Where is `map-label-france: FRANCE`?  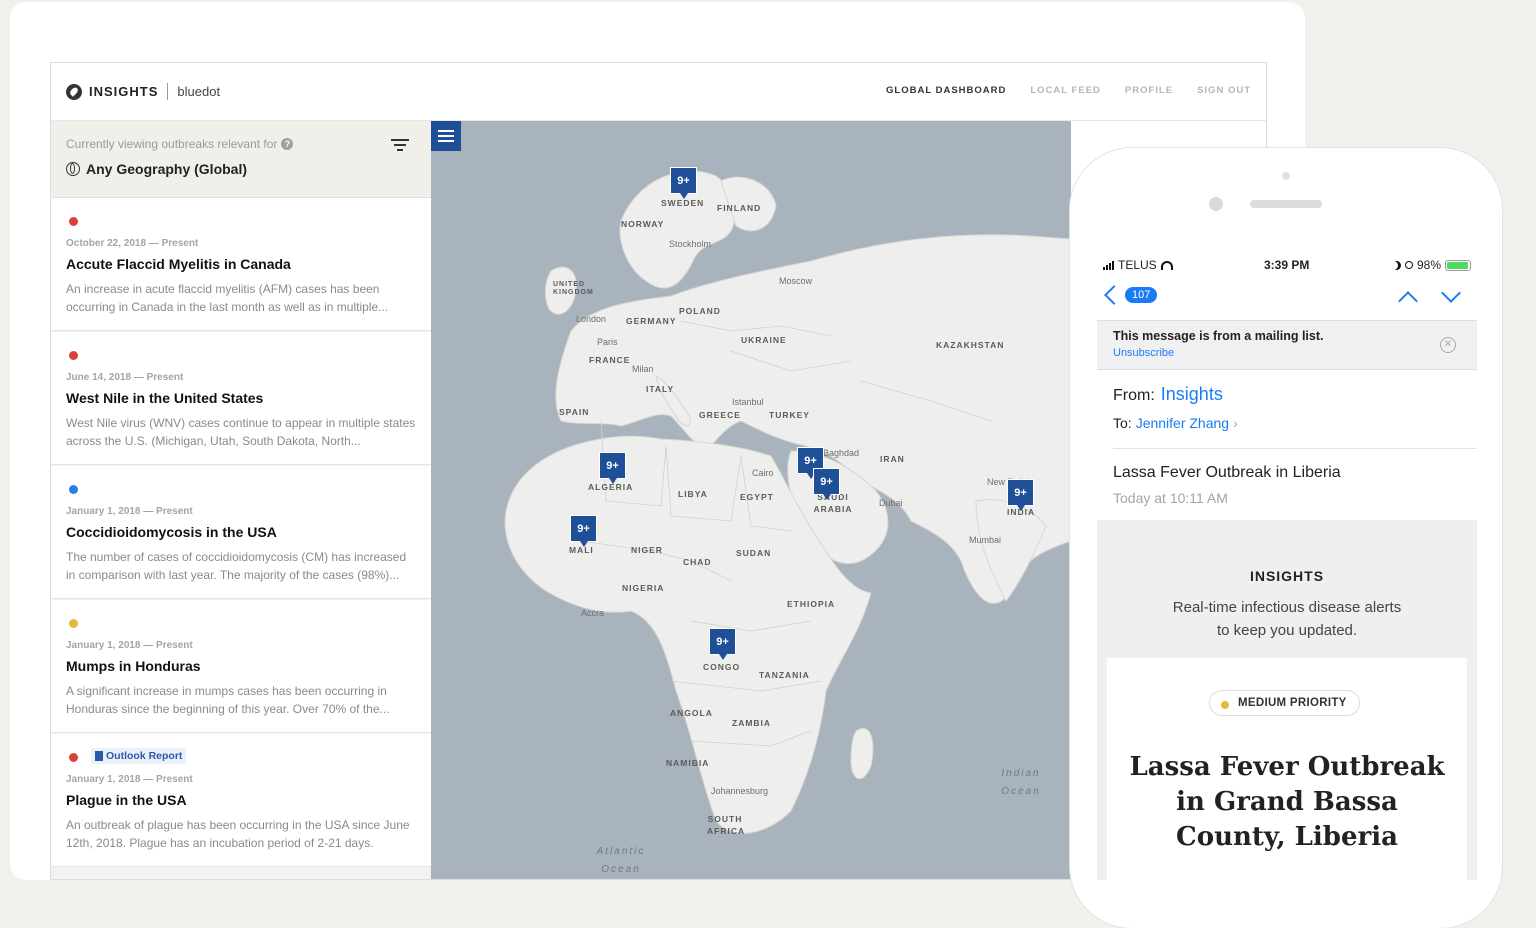 map-label-france: FRANCE is located at coordinates (610, 360).